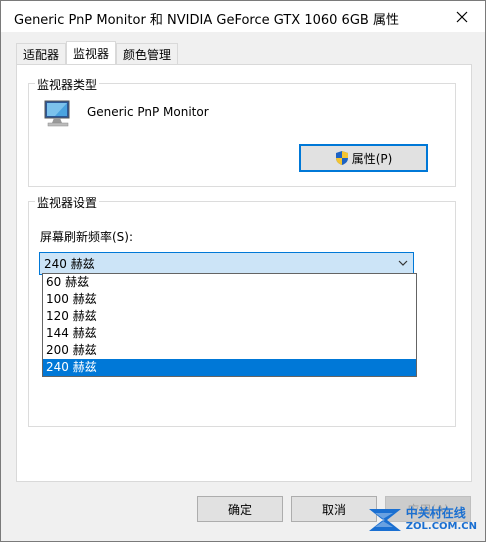 Image resolution: width=486 pixels, height=542 pixels. What do you see at coordinates (91, 52) in the screenshot?
I see `tab-monitor: 监视器` at bounding box center [91, 52].